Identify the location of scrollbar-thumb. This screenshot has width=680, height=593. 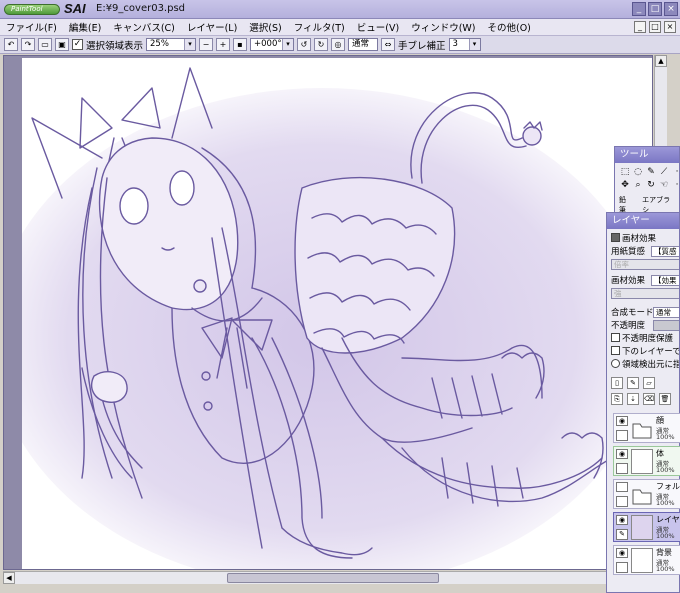
(333, 578).